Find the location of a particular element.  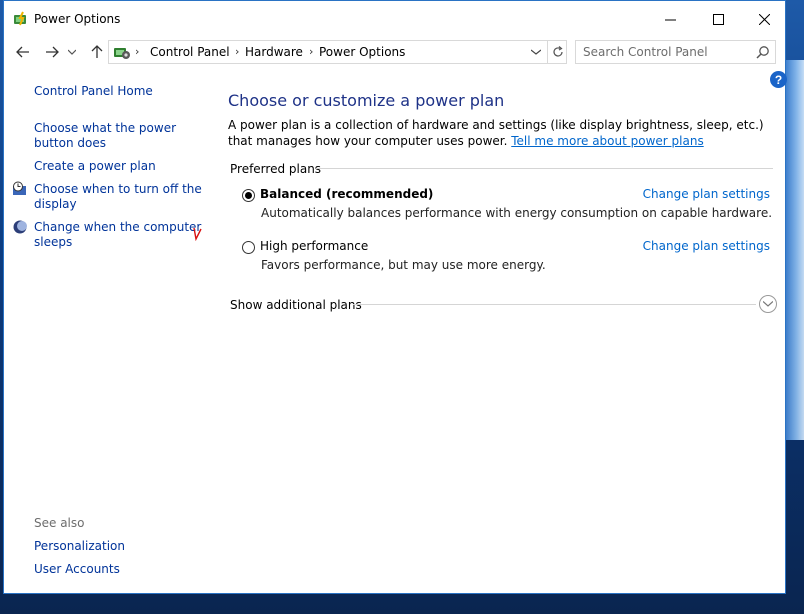

learn-more-link: Tell me more about power plans is located at coordinates (607, 141).